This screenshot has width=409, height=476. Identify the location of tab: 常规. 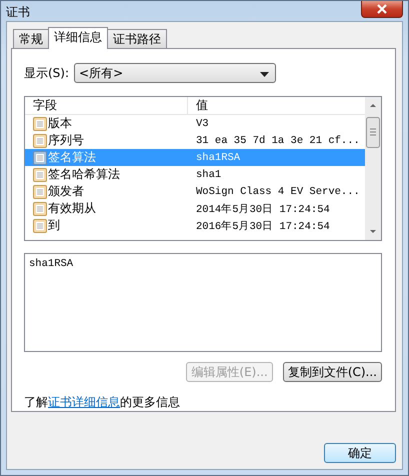
(31, 38).